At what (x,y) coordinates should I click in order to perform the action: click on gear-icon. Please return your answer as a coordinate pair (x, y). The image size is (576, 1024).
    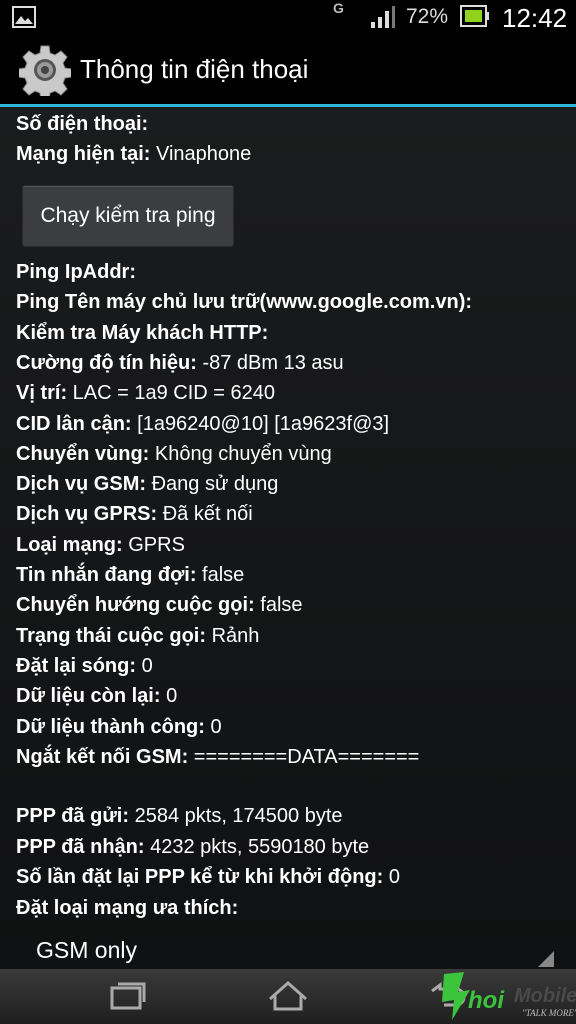
    Looking at the image, I should click on (45, 70).